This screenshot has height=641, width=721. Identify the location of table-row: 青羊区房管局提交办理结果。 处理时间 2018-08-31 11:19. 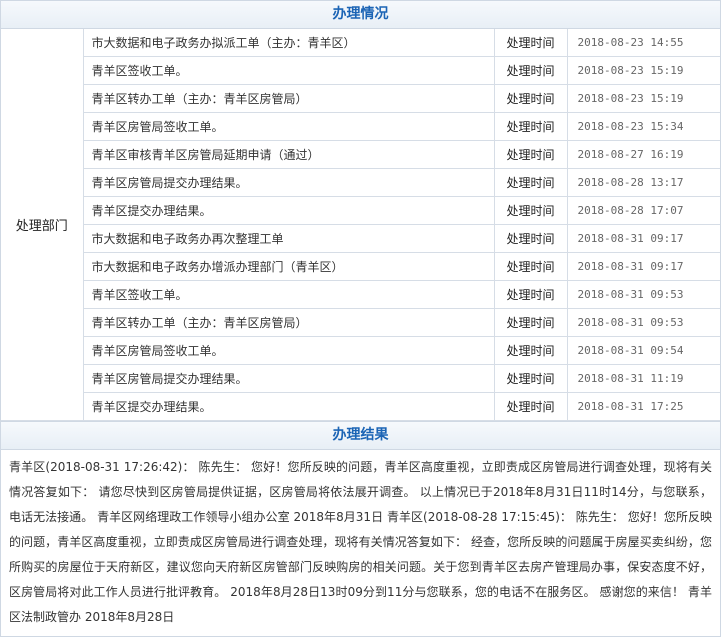
(360, 378).